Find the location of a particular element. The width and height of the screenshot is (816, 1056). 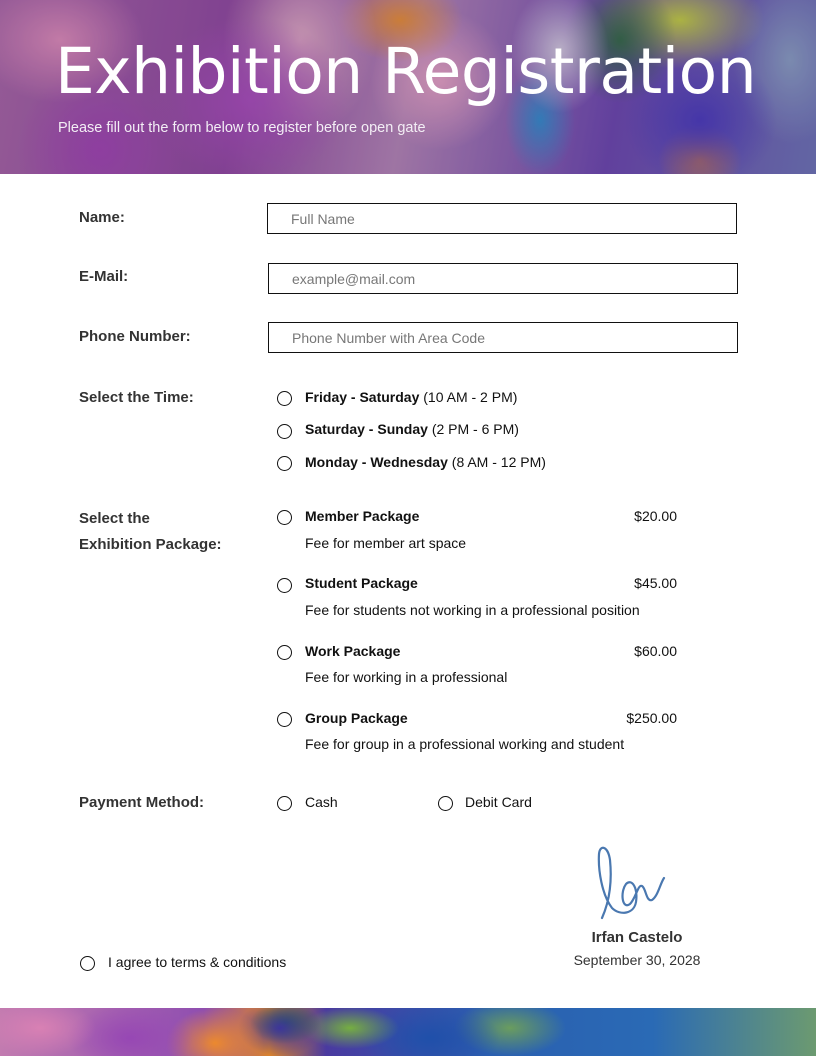

email-label: E-Mail: is located at coordinates (104, 276).